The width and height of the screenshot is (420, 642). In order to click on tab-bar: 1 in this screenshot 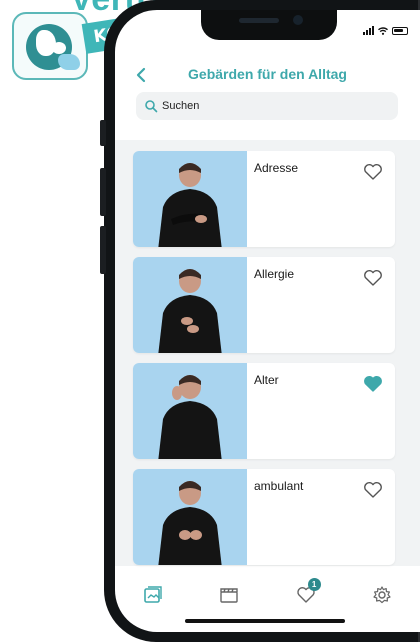, I will do `click(267, 595)`.